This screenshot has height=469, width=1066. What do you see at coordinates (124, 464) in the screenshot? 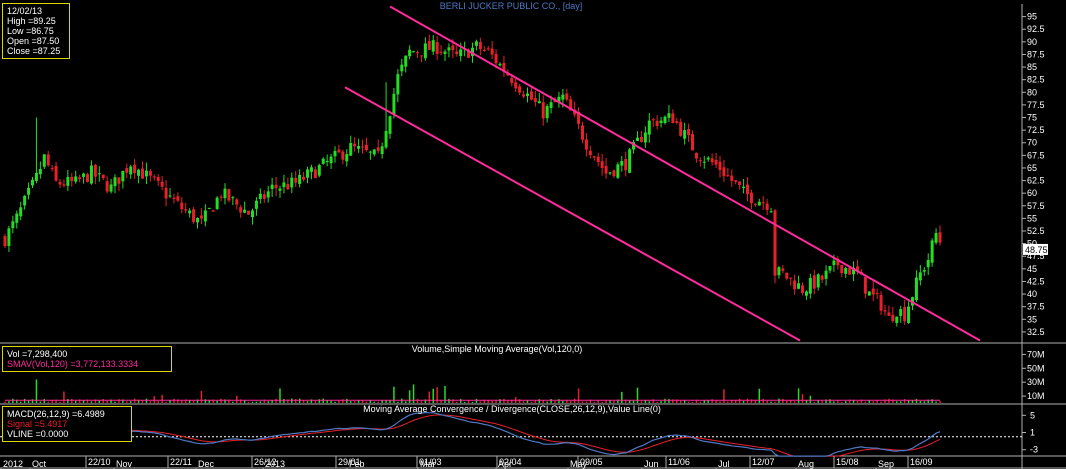
I see `x-month-label: Nov` at bounding box center [124, 464].